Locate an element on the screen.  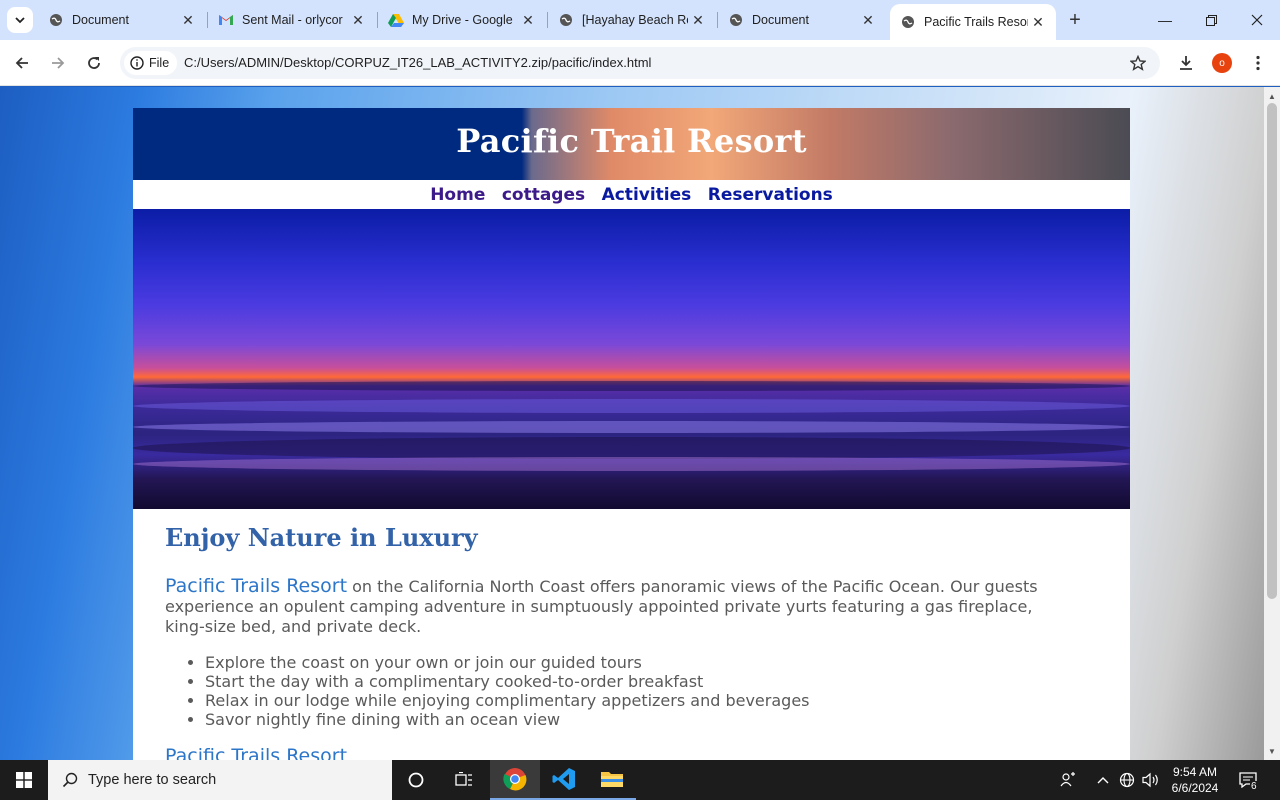
tab-document-2: Document ✕ is located at coordinates (802, 20).